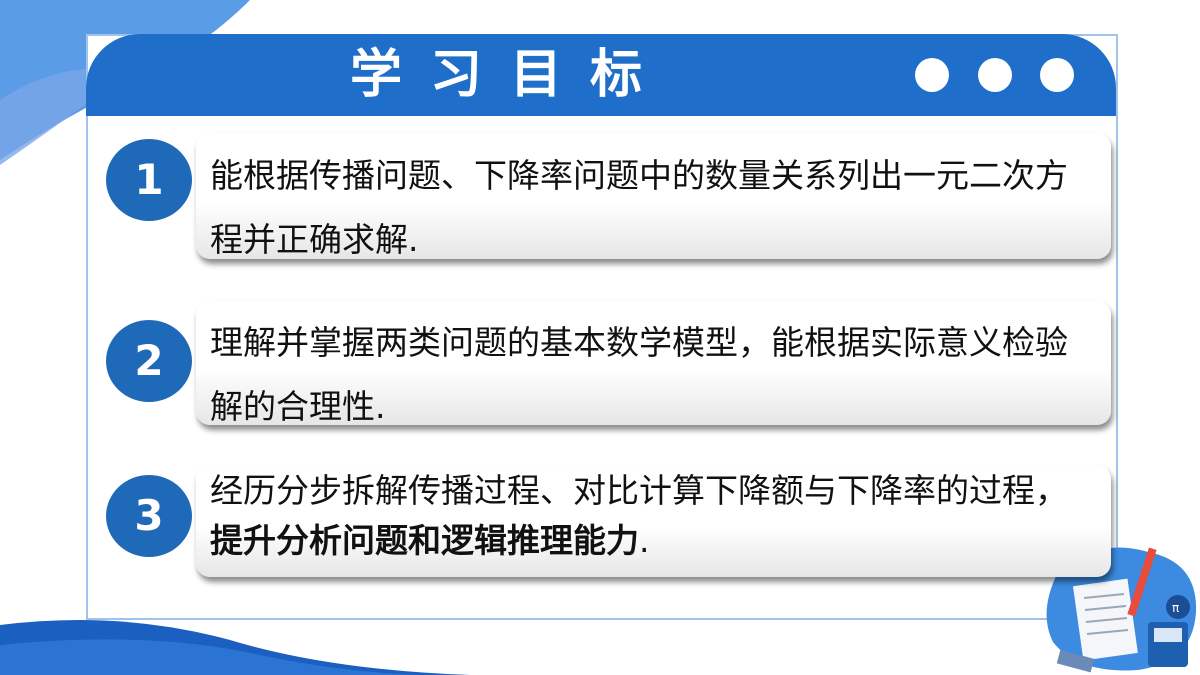 The width and height of the screenshot is (1200, 675). Describe the element at coordinates (639, 207) in the screenshot. I see `goal-text-1: 能根据传播问题、下降率问题中的数量关系列出一元二次方程并正确求解.` at that location.